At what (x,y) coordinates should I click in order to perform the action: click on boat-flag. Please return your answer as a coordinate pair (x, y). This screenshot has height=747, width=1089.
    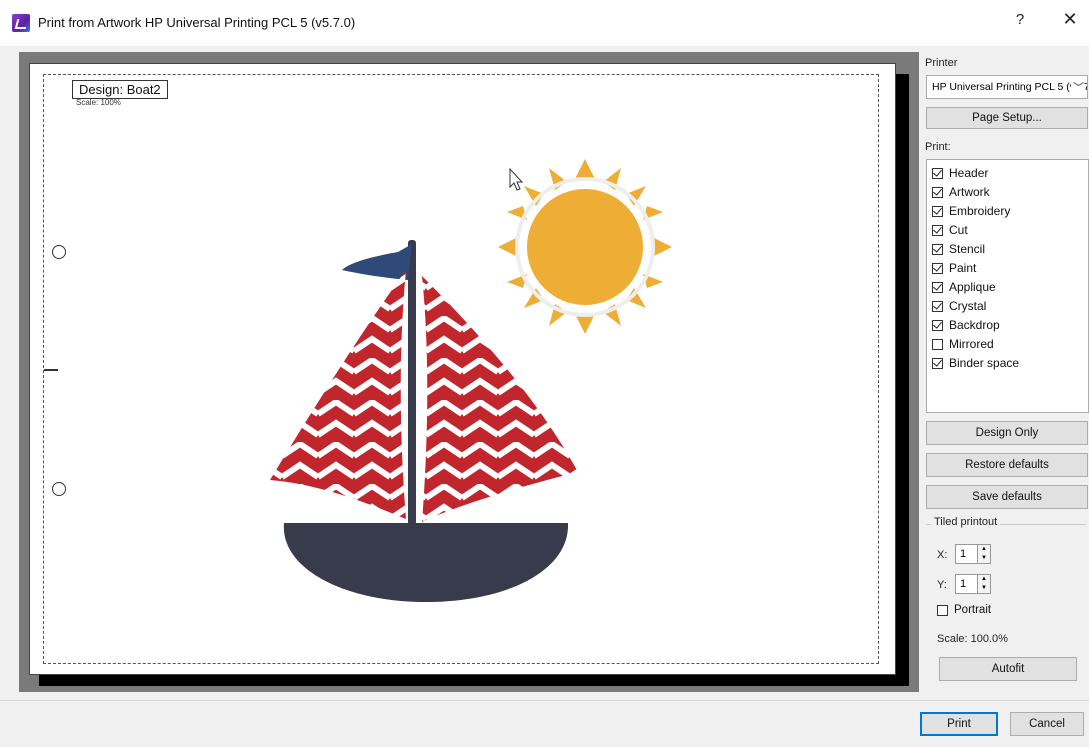
    Looking at the image, I should click on (377, 262).